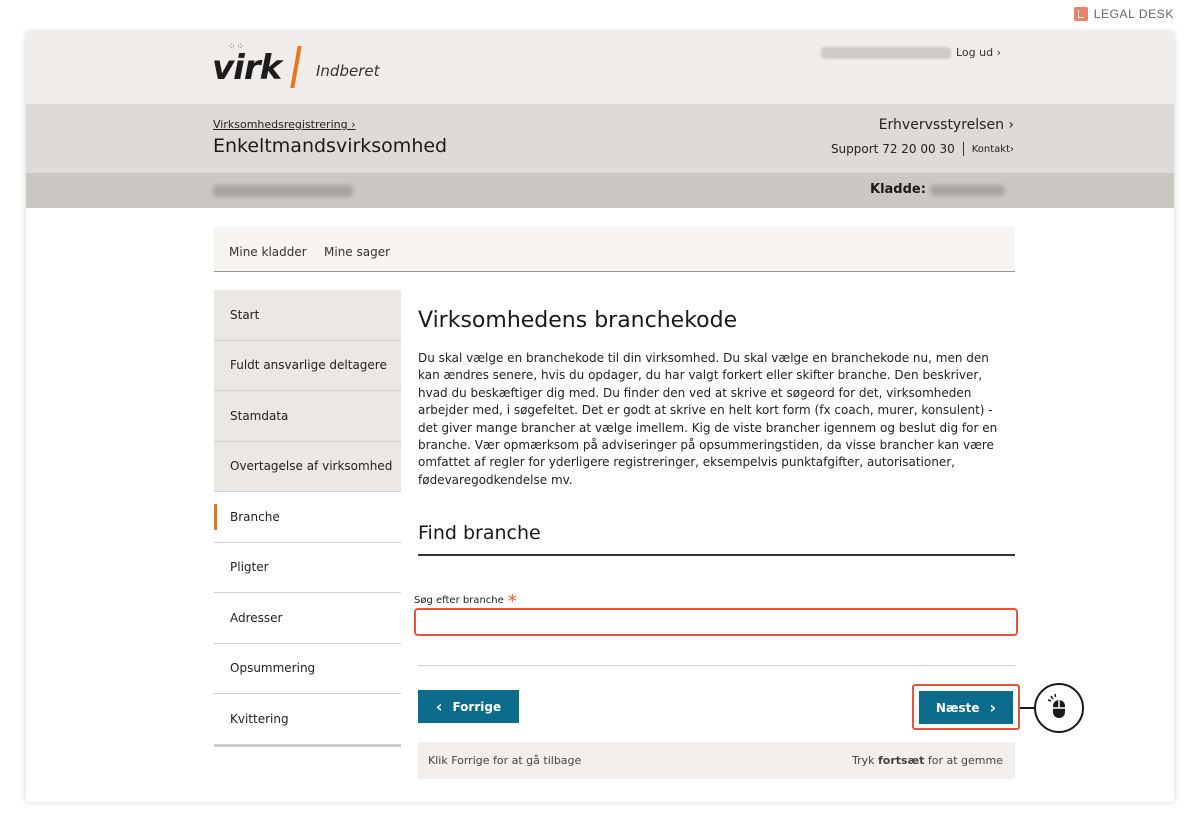 The height and width of the screenshot is (835, 1200). What do you see at coordinates (283, 191) in the screenshot?
I see `company-name-redacted` at bounding box center [283, 191].